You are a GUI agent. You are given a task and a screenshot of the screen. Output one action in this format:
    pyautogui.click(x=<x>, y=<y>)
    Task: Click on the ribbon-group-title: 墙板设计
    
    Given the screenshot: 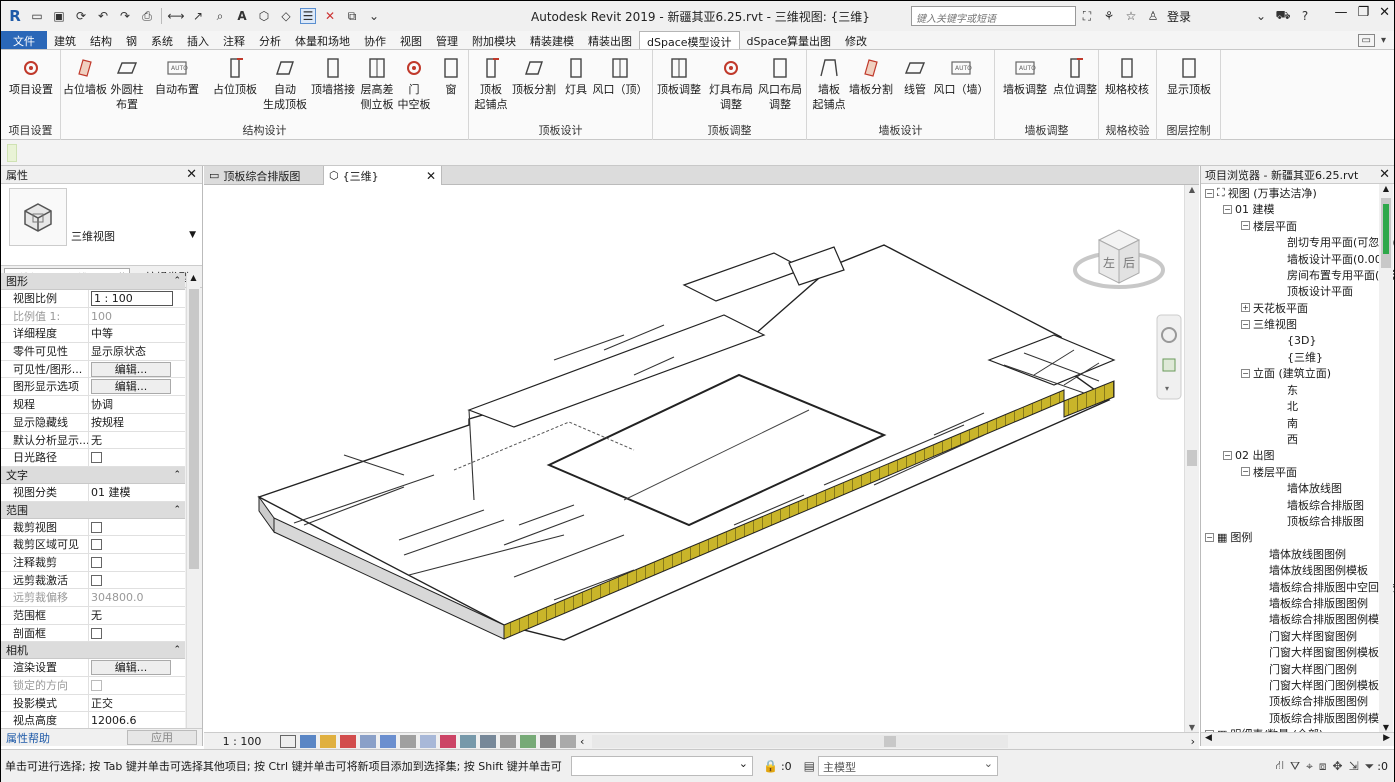 What is the action you would take?
    pyautogui.click(x=900, y=130)
    